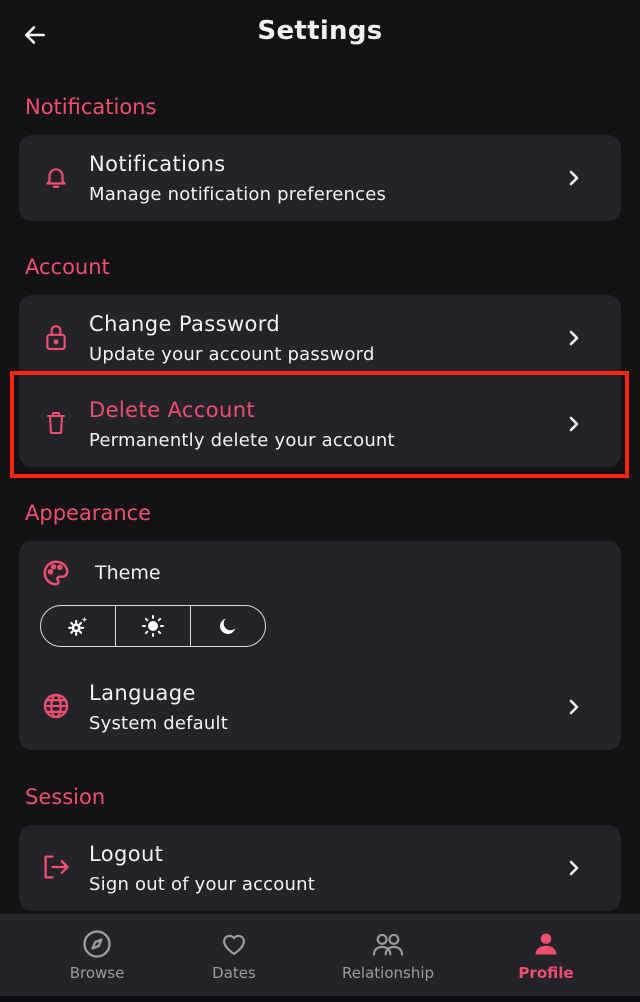 The image size is (640, 1002). What do you see at coordinates (97, 973) in the screenshot?
I see `nav-label-browse: Browse` at bounding box center [97, 973].